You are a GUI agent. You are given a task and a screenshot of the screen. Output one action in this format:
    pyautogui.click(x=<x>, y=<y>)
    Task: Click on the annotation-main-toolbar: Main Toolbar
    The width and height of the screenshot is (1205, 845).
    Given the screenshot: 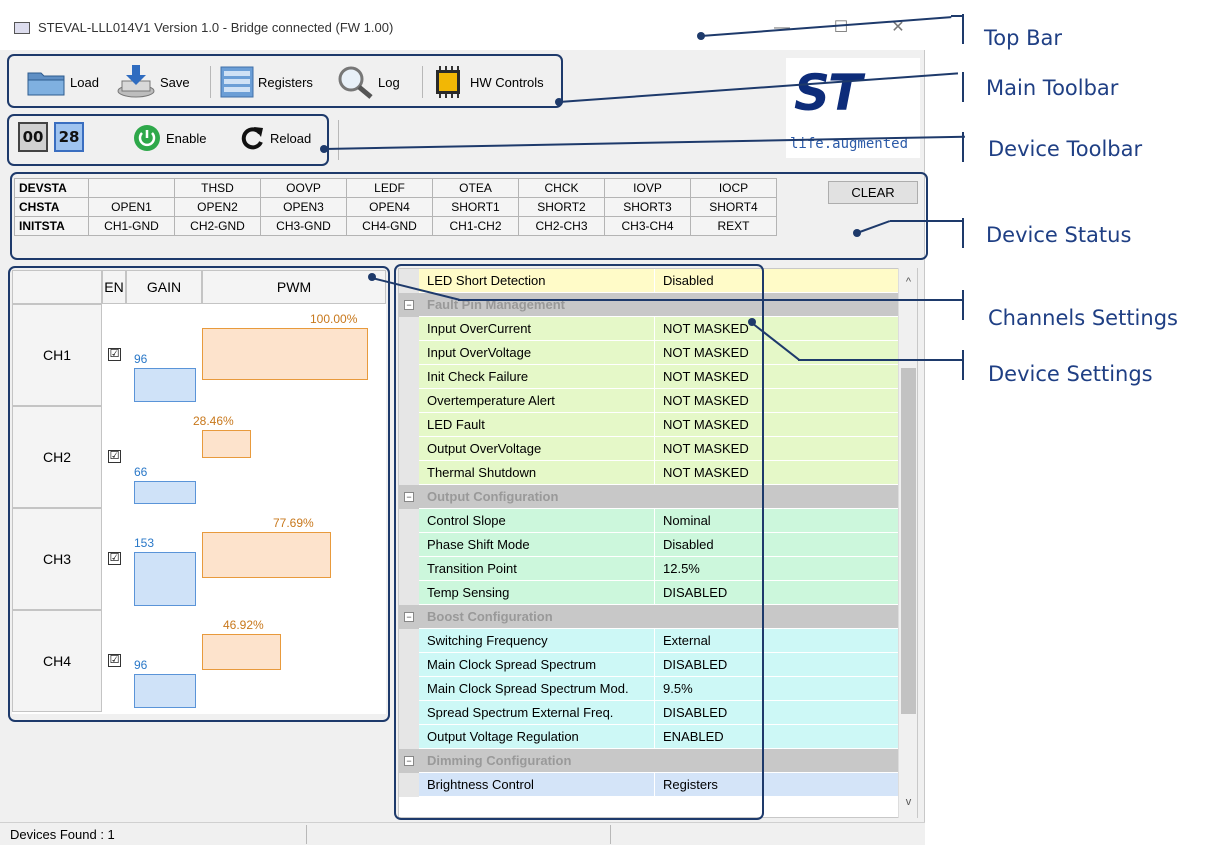 What is the action you would take?
    pyautogui.click(x=1052, y=88)
    